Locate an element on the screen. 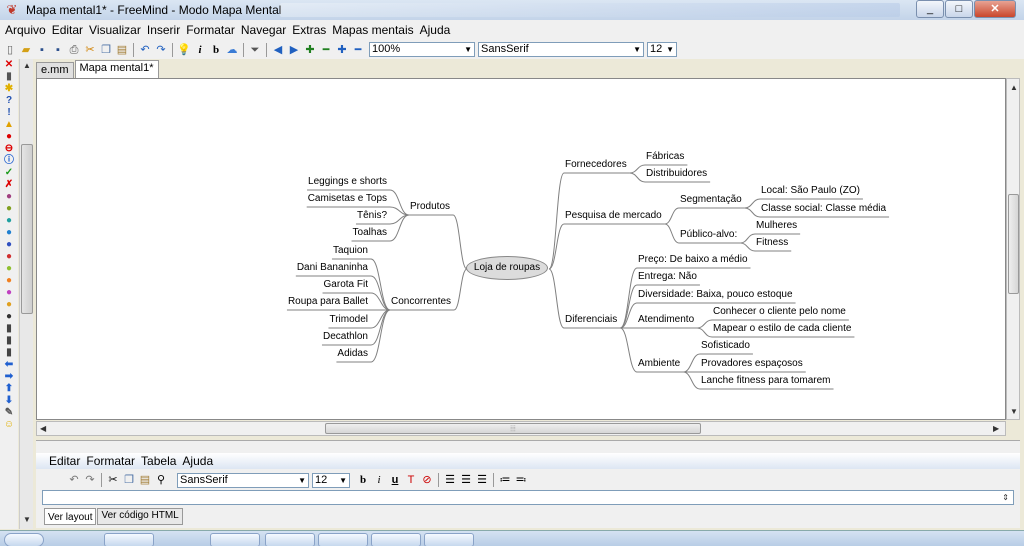 The height and width of the screenshot is (546, 1024). minimize-button: _ is located at coordinates (930, 9).